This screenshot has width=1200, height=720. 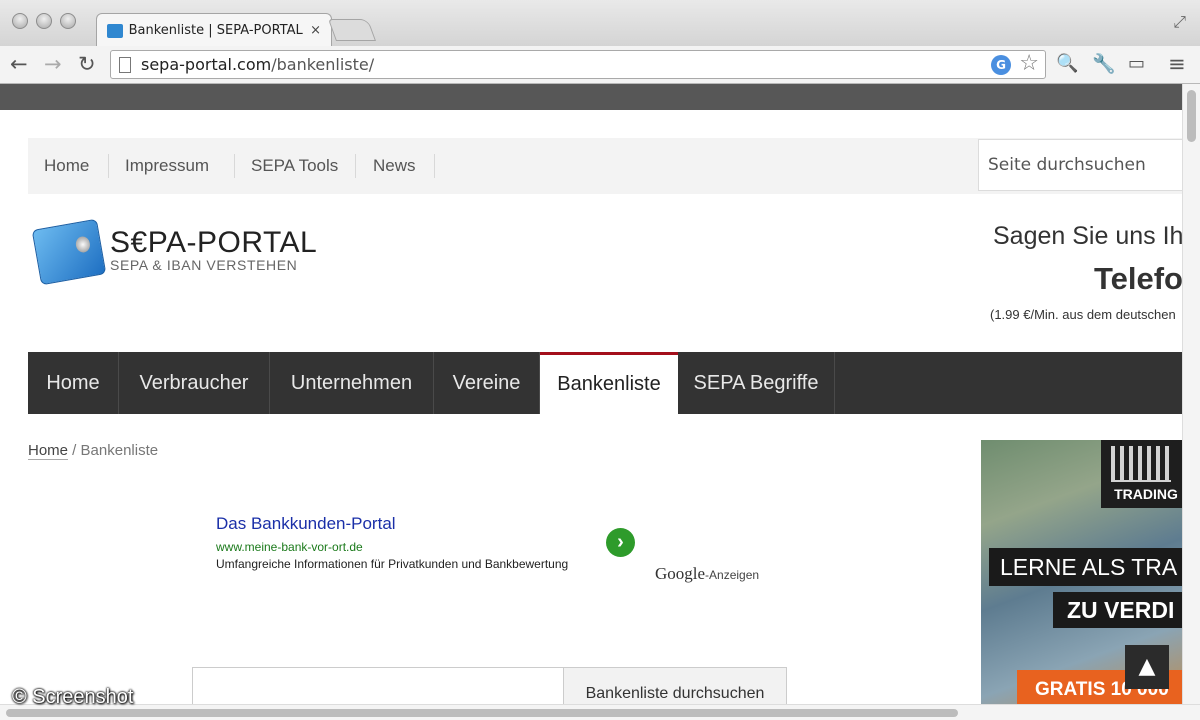 What do you see at coordinates (394, 166) in the screenshot?
I see `topnav-item-news: News` at bounding box center [394, 166].